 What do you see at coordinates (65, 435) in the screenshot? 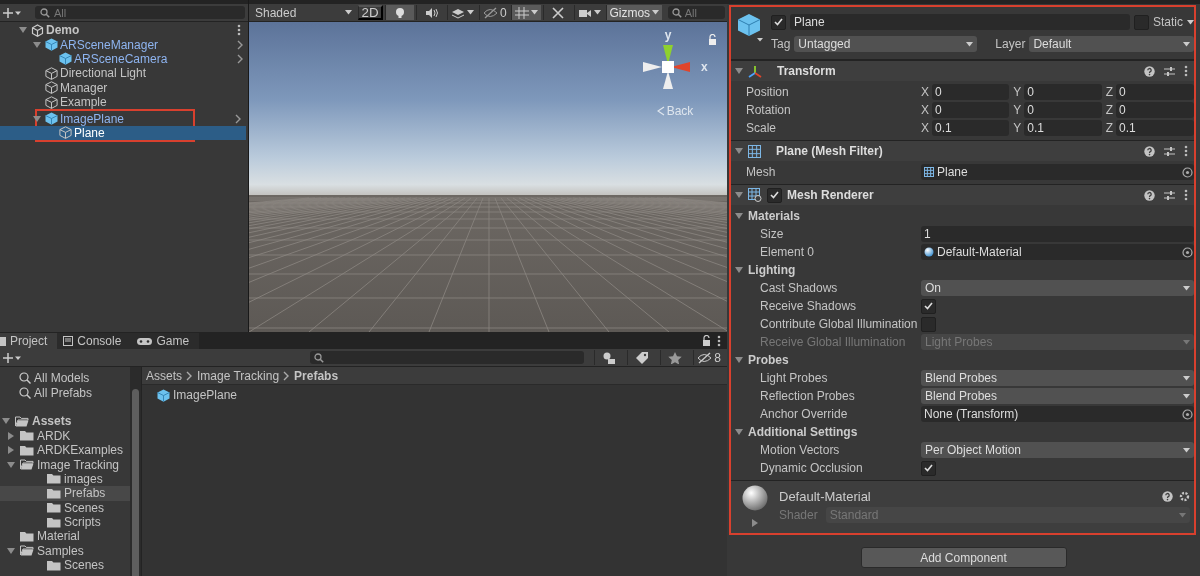
I see `folder-item: ARDK` at bounding box center [65, 435].